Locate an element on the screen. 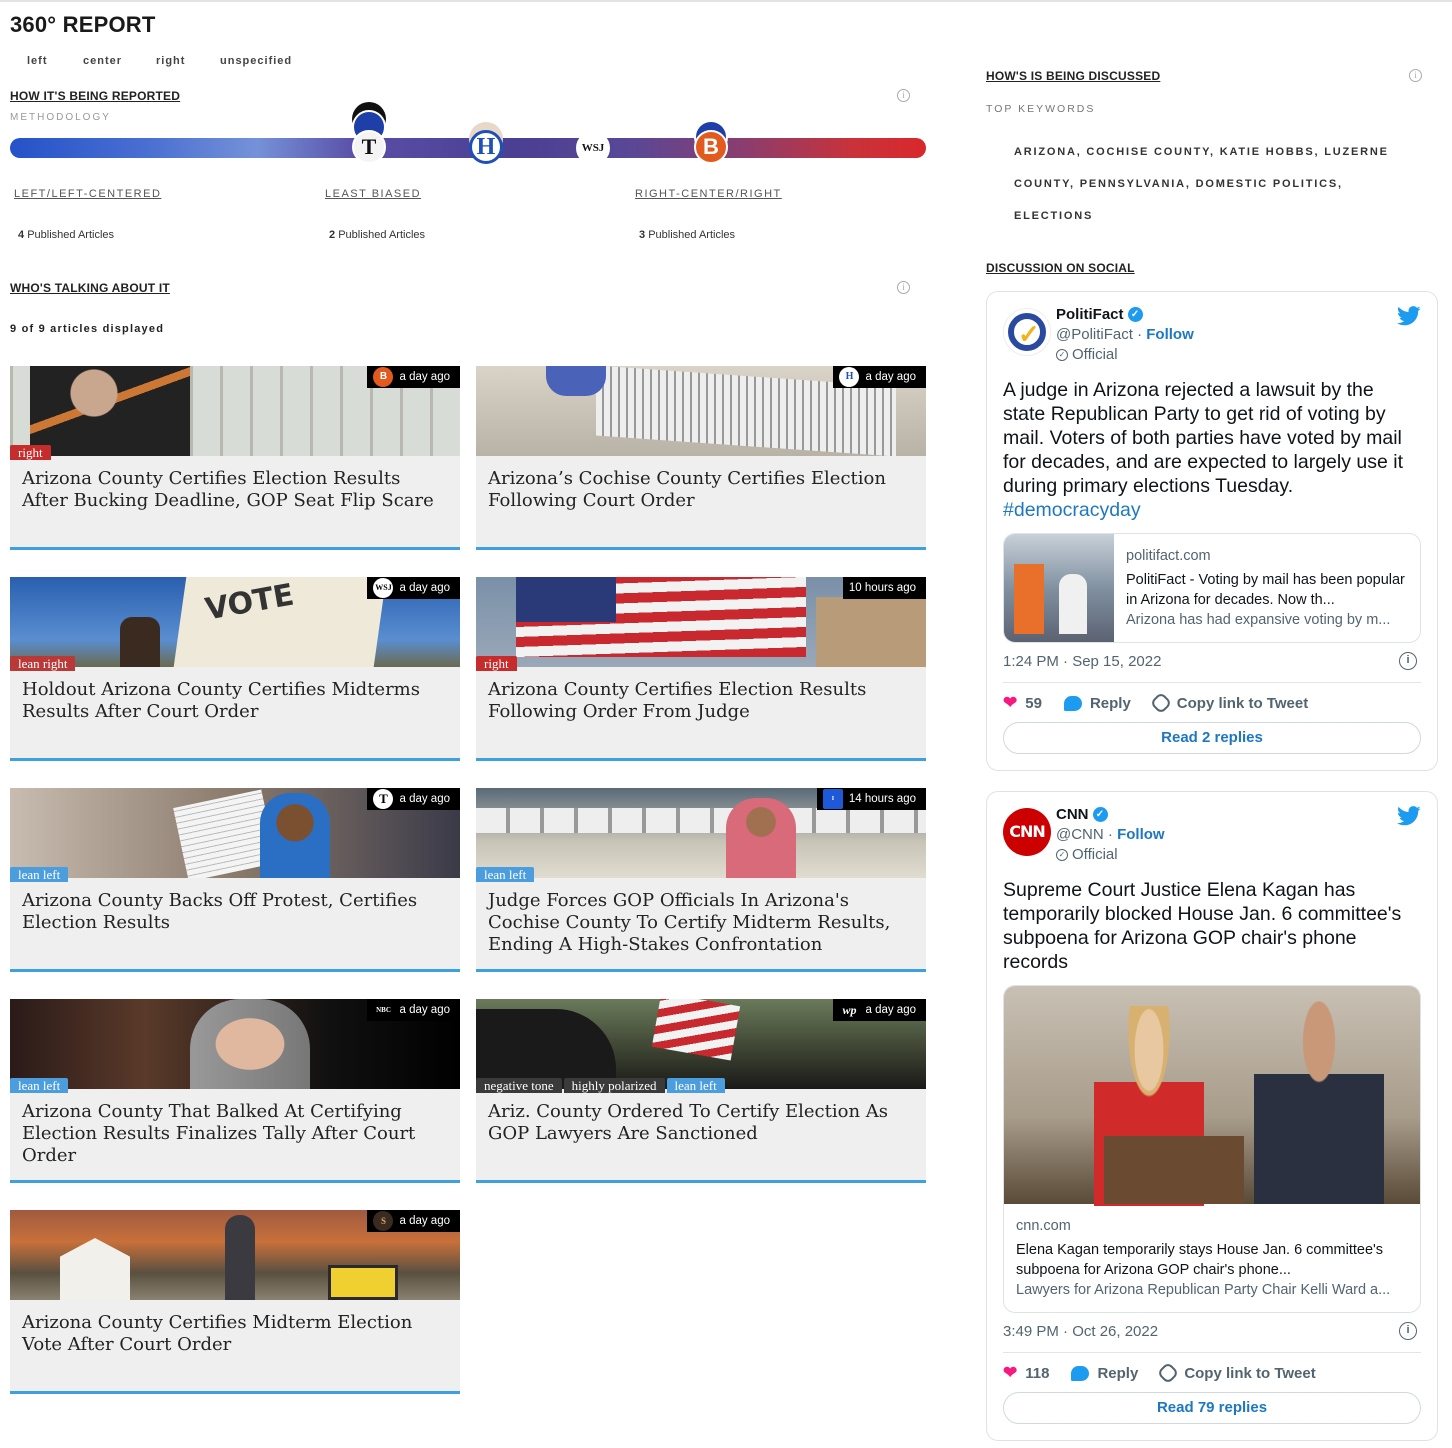 This screenshot has width=1452, height=1448. social-heading: DISCUSSION ON SOCIAL is located at coordinates (1060, 268).